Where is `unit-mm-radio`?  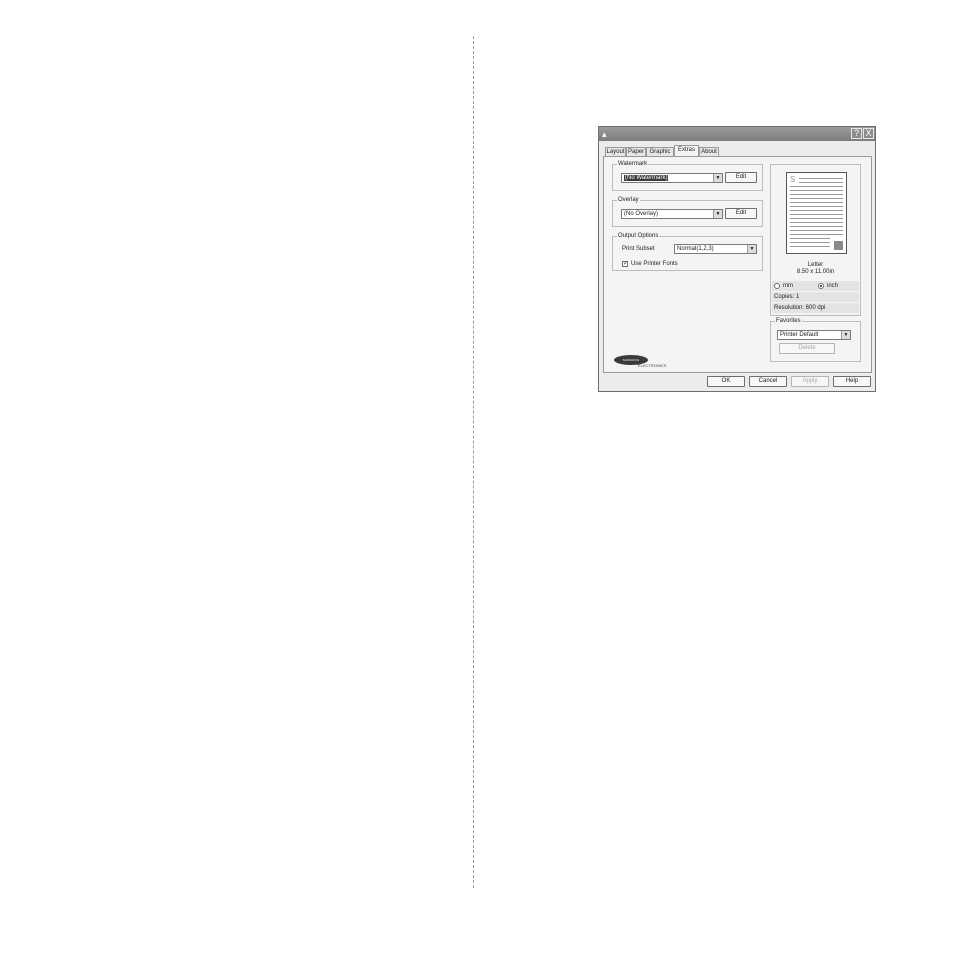 unit-mm-radio is located at coordinates (777, 286).